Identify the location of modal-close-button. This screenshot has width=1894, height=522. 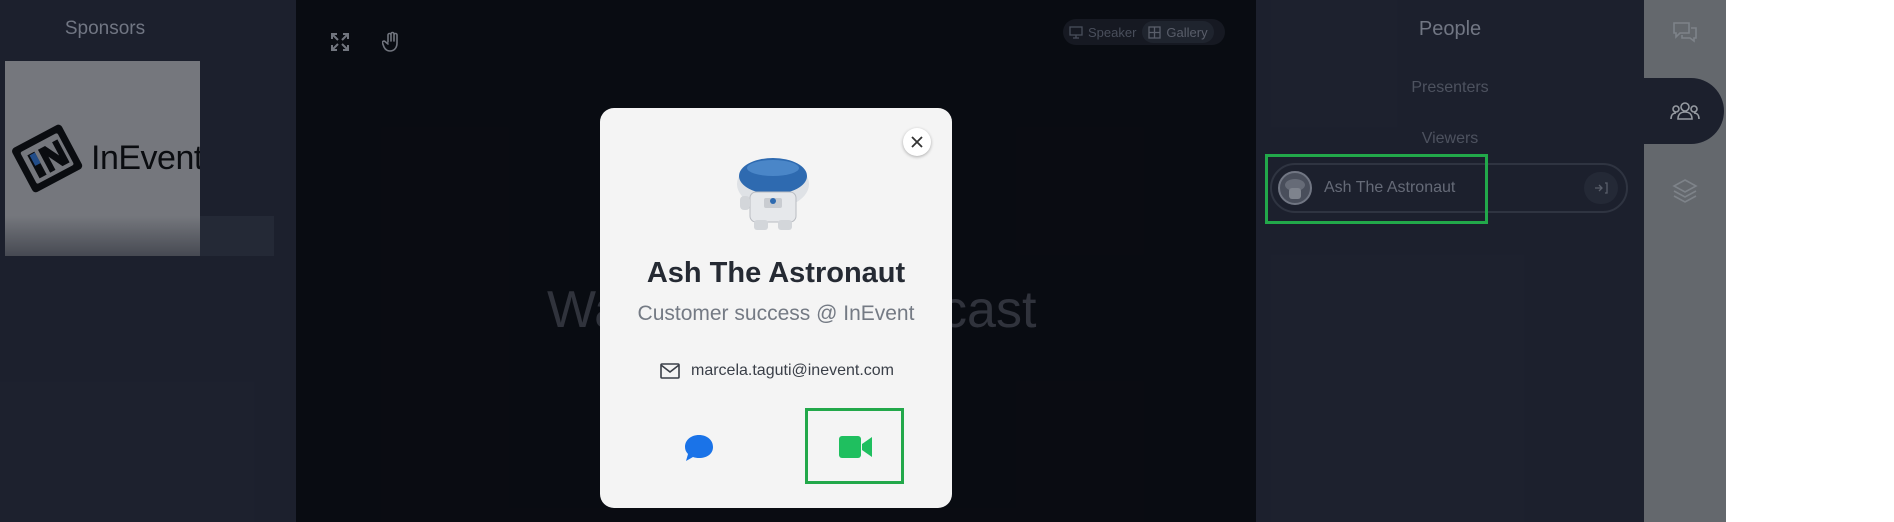
(917, 142).